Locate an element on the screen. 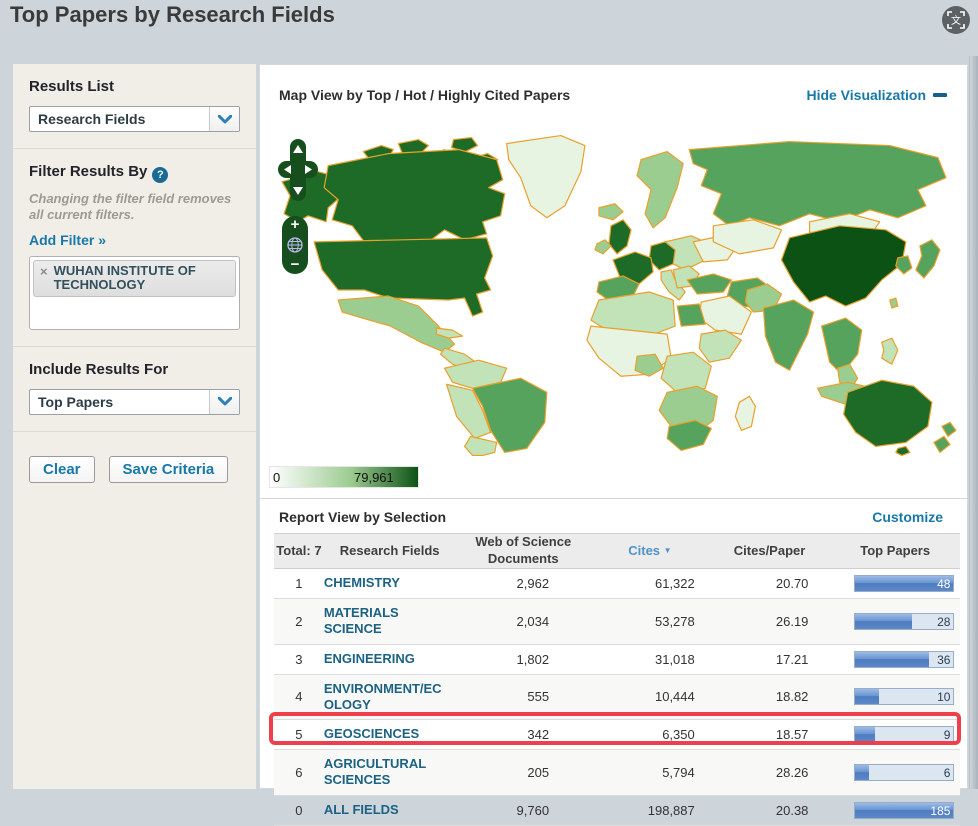 The height and width of the screenshot is (826, 978). row-cites: 5,794 is located at coordinates (678, 772).